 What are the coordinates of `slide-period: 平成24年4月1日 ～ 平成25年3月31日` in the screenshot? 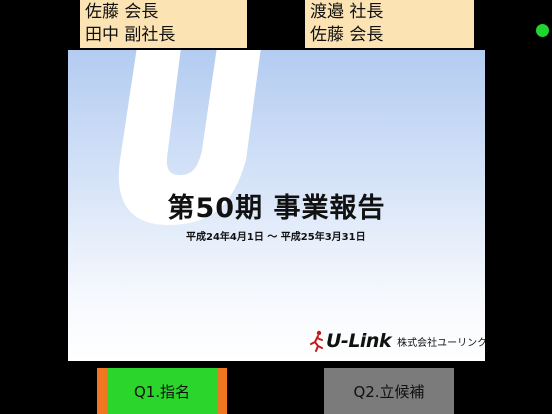 It's located at (276, 237).